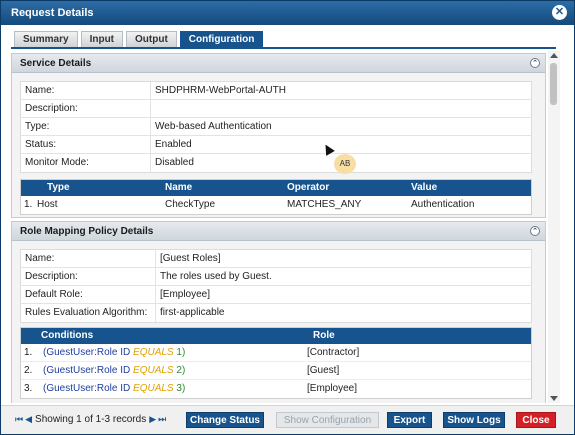  I want to click on field-row: Name: SHDPHRM-WebPortal-AUTH, so click(276, 91).